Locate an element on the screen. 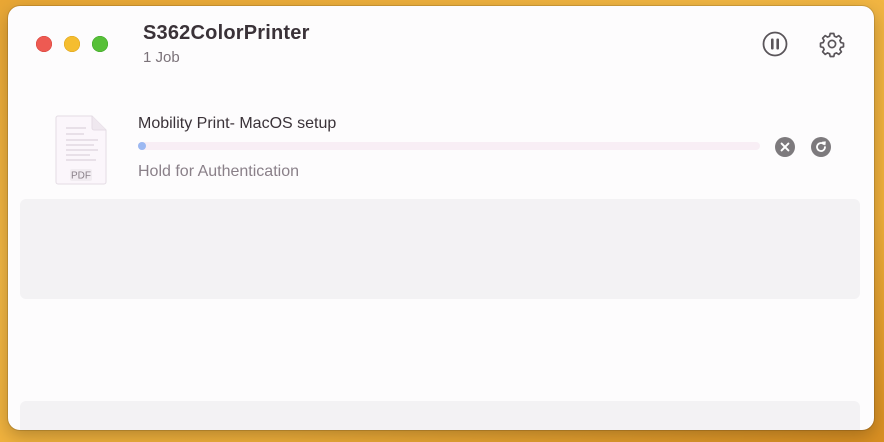  cancel-job-button is located at coordinates (785, 147).